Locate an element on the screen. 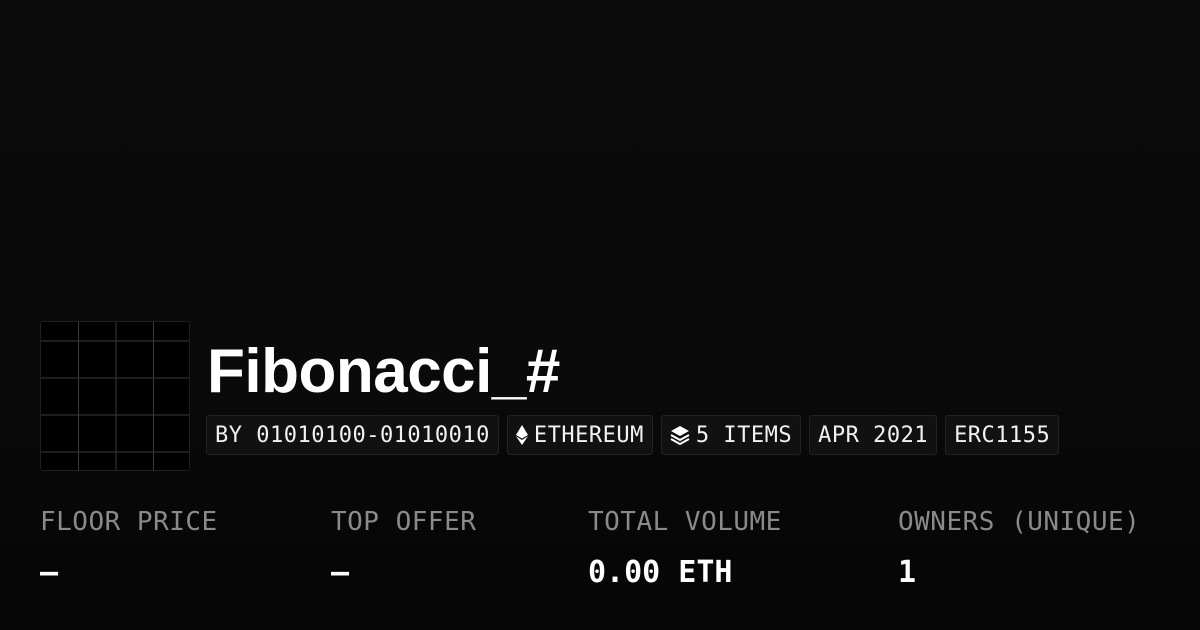  creator-chip: BY 01010100-01010010 is located at coordinates (352, 435).